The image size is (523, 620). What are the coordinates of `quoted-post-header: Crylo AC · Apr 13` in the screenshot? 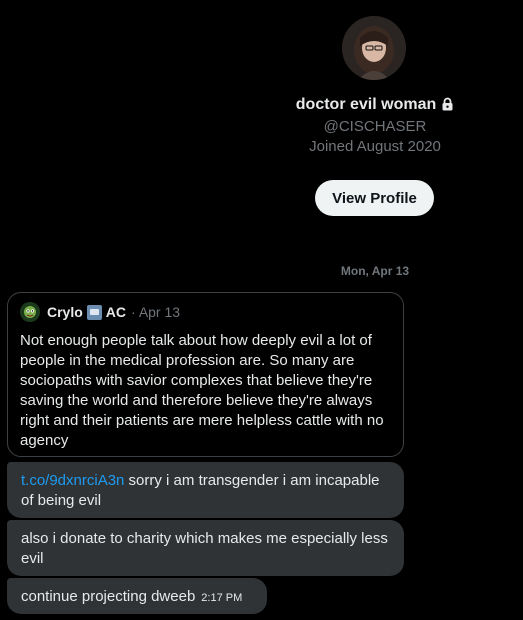 It's located at (100, 312).